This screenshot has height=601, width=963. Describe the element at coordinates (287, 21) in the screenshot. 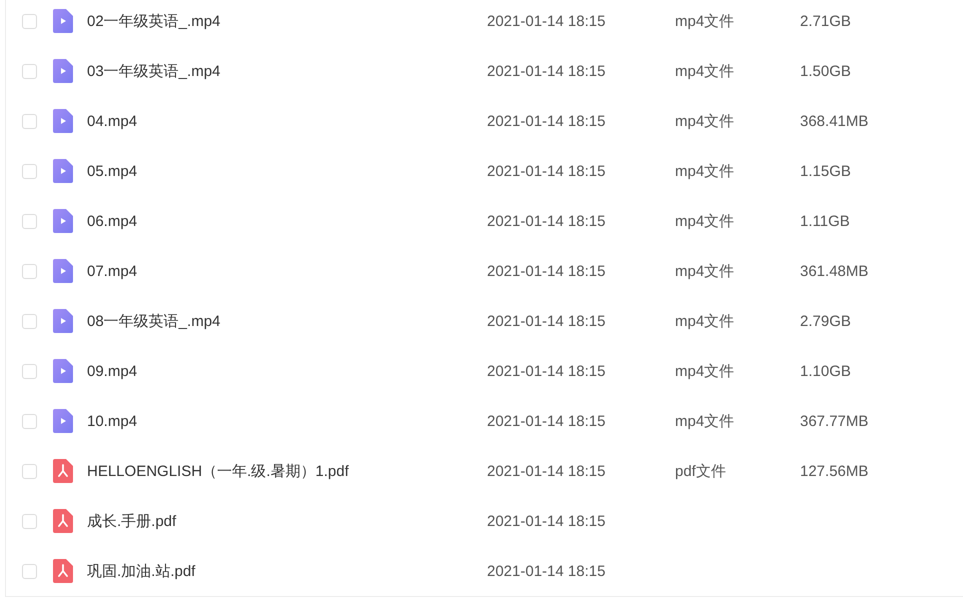

I see `file-name: 02一年级英语_.mp4` at that location.